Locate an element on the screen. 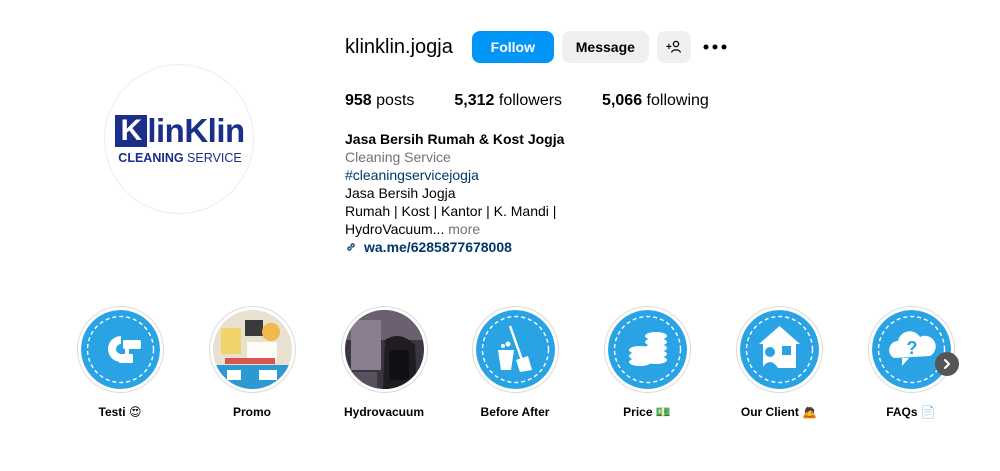 The image size is (1000, 471). highlight-label: Before After is located at coordinates (515, 412).